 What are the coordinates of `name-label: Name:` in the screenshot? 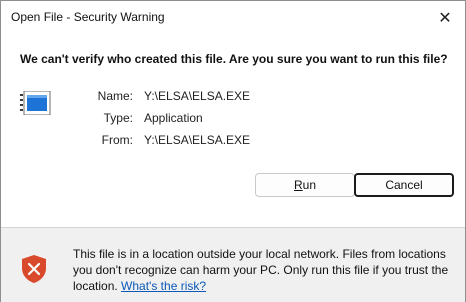 It's located at (115, 96).